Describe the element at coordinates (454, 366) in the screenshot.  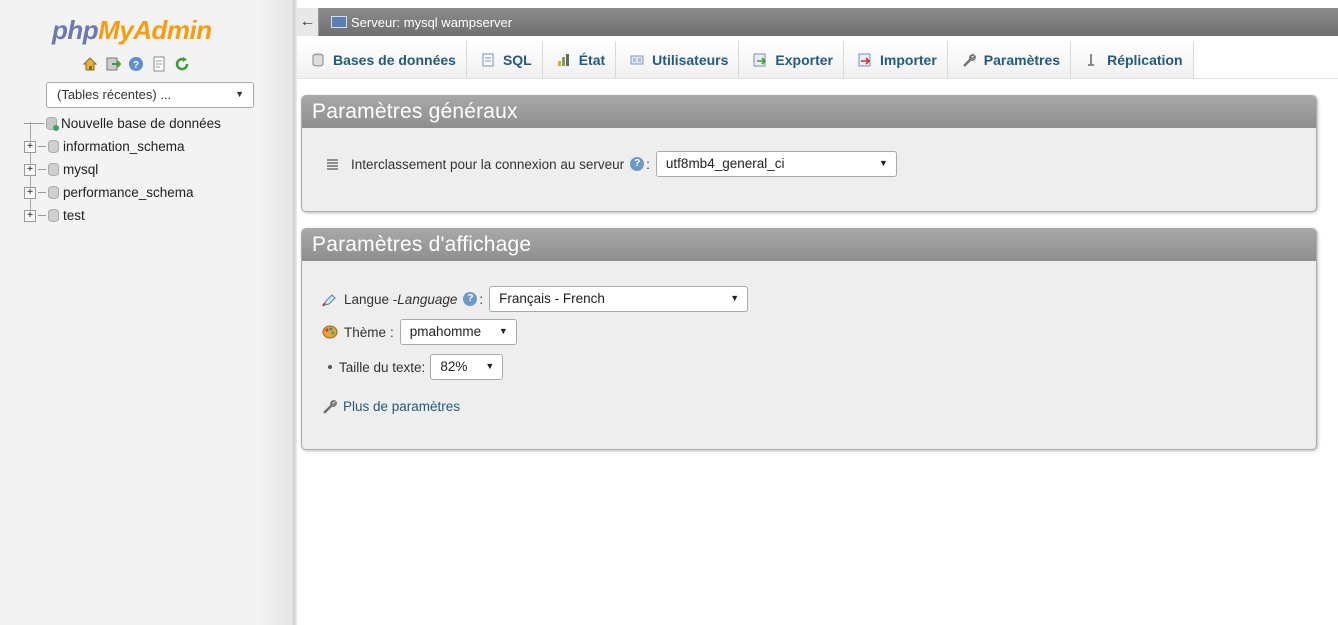
I see `font-size-value: 82%` at that location.